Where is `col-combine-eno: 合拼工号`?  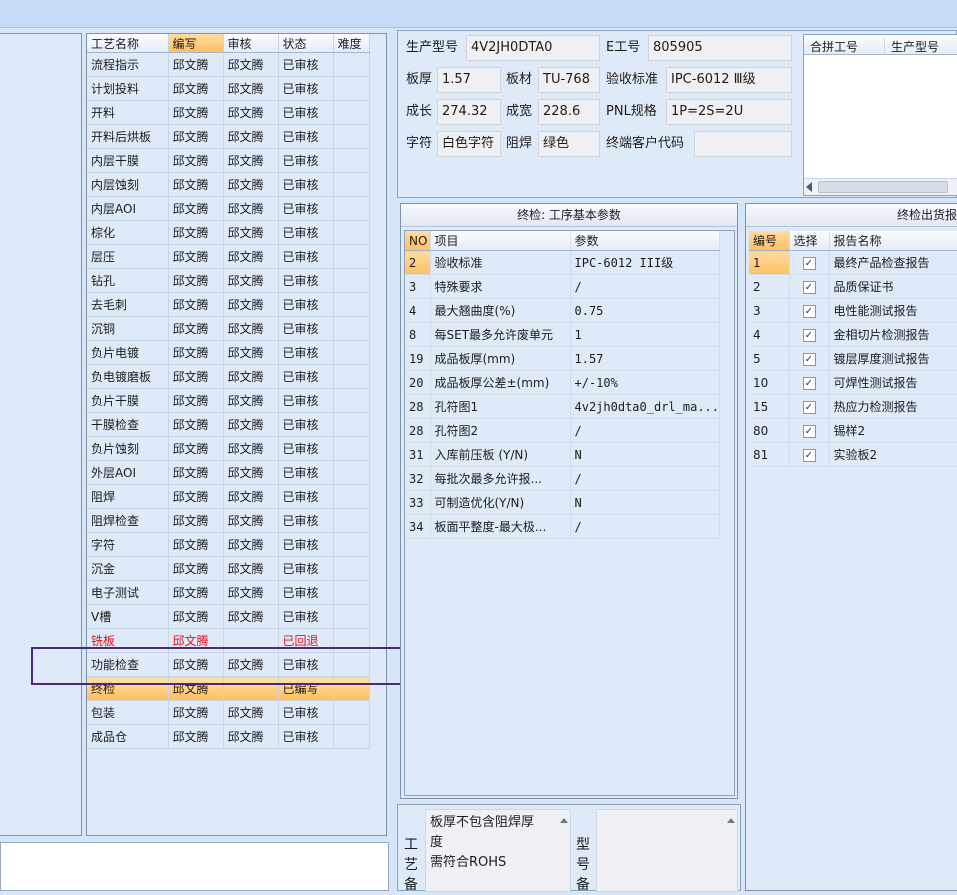
col-combine-eno: 合拼工号 is located at coordinates (834, 46).